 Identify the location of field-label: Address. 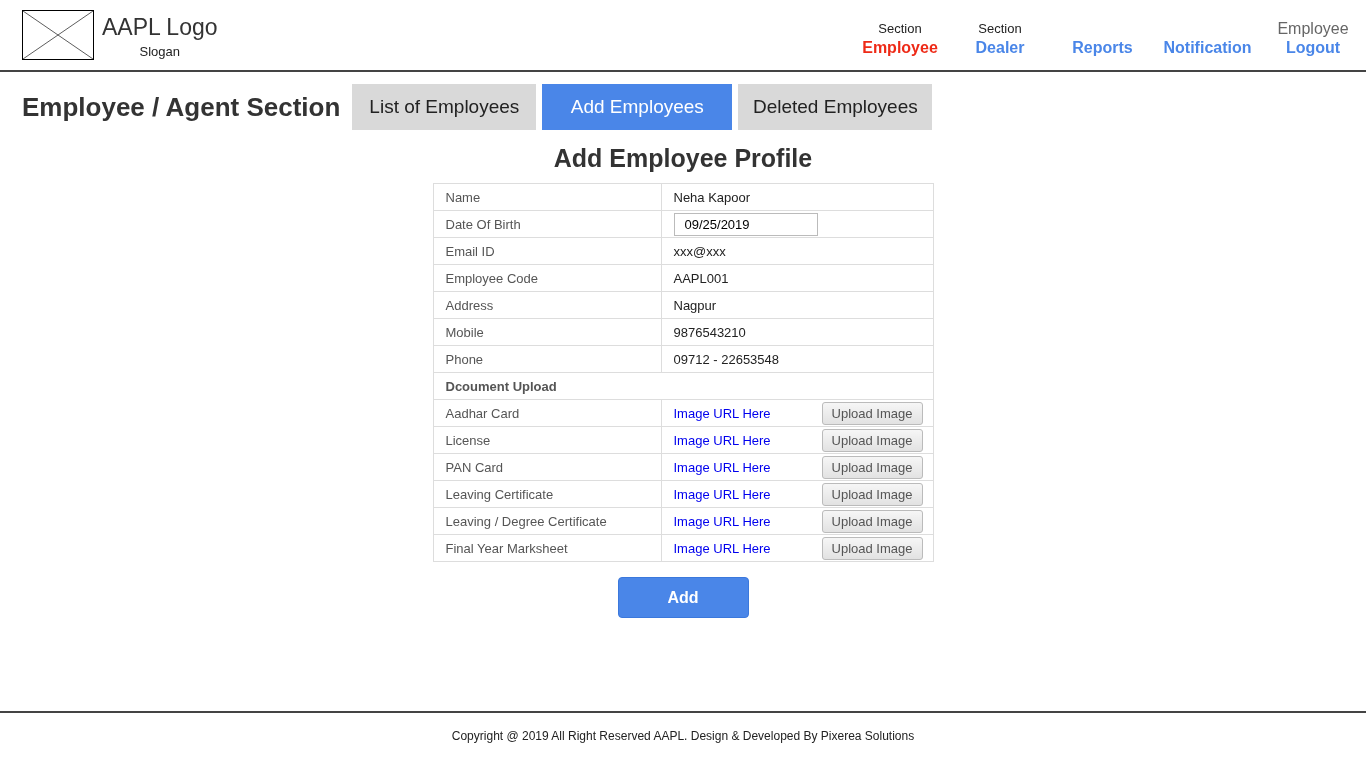
(547, 305).